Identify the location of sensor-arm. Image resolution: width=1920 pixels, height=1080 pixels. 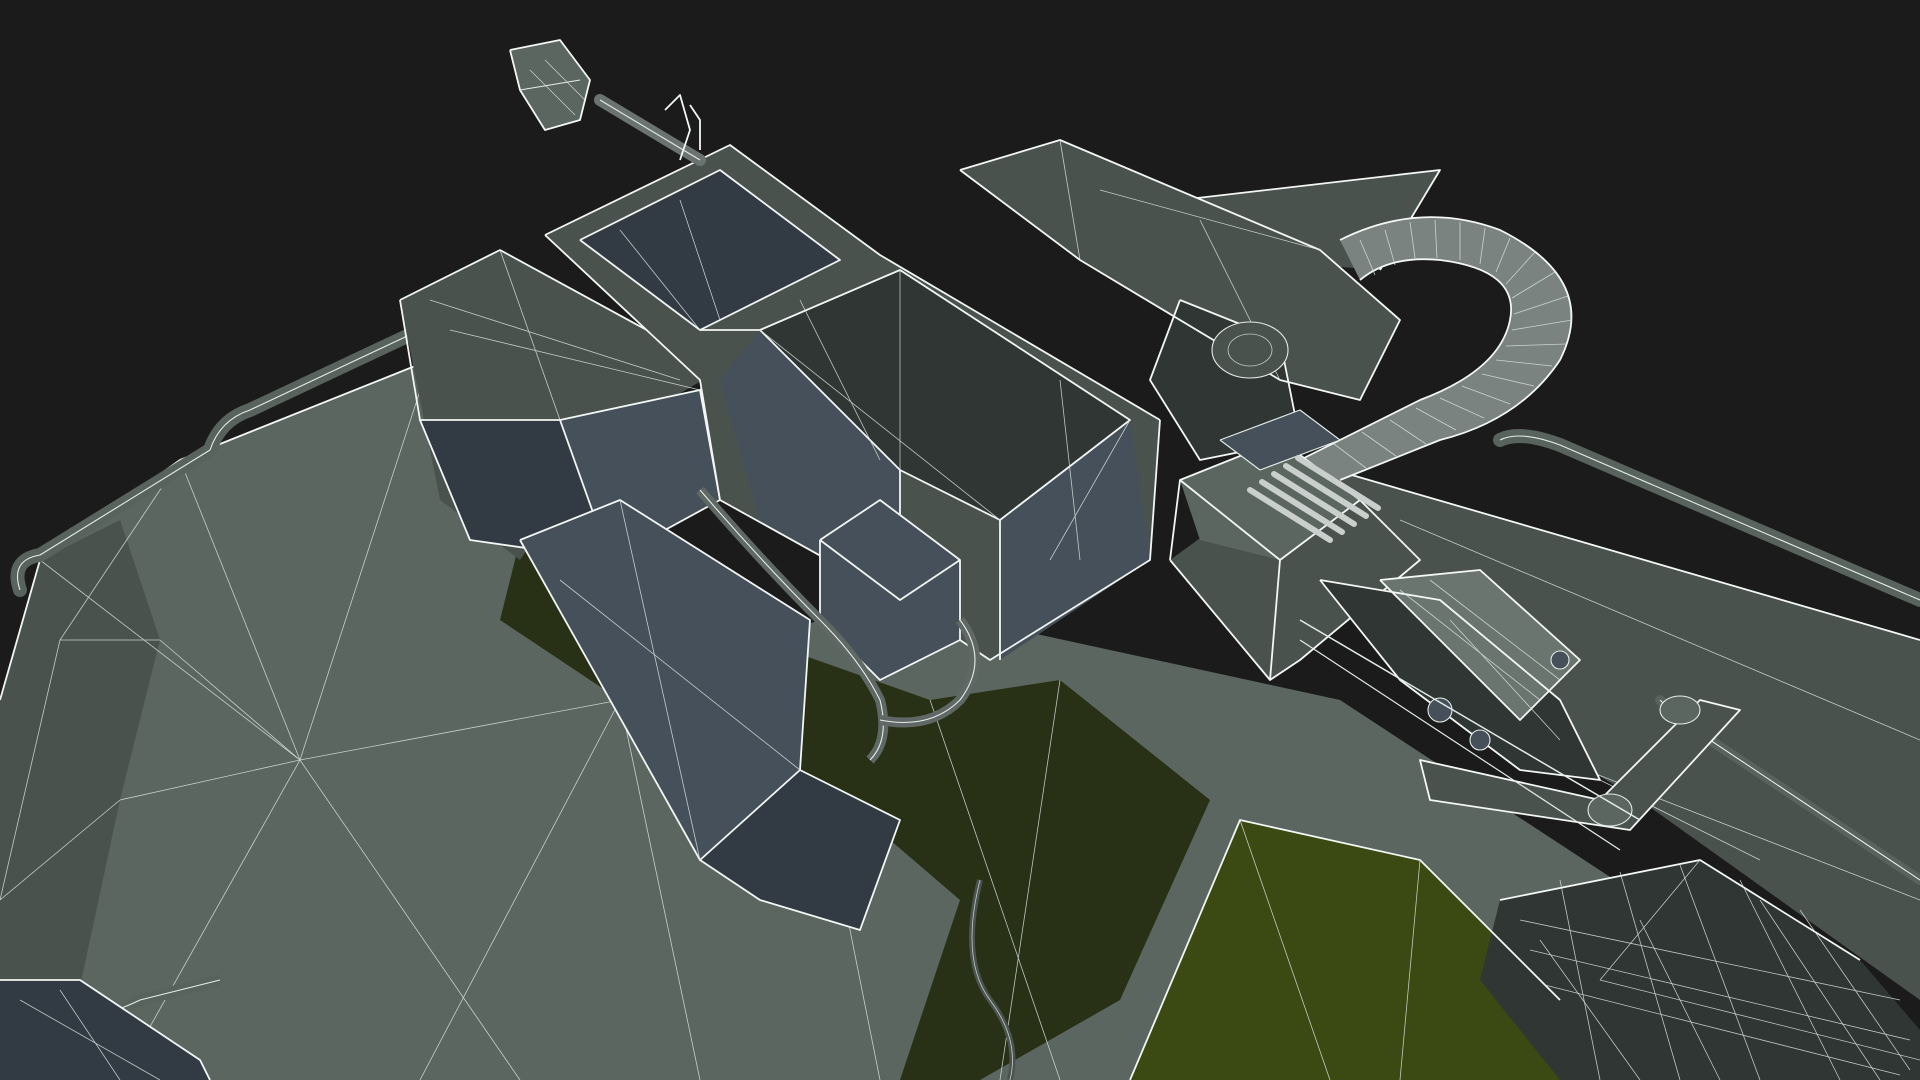
(607, 102).